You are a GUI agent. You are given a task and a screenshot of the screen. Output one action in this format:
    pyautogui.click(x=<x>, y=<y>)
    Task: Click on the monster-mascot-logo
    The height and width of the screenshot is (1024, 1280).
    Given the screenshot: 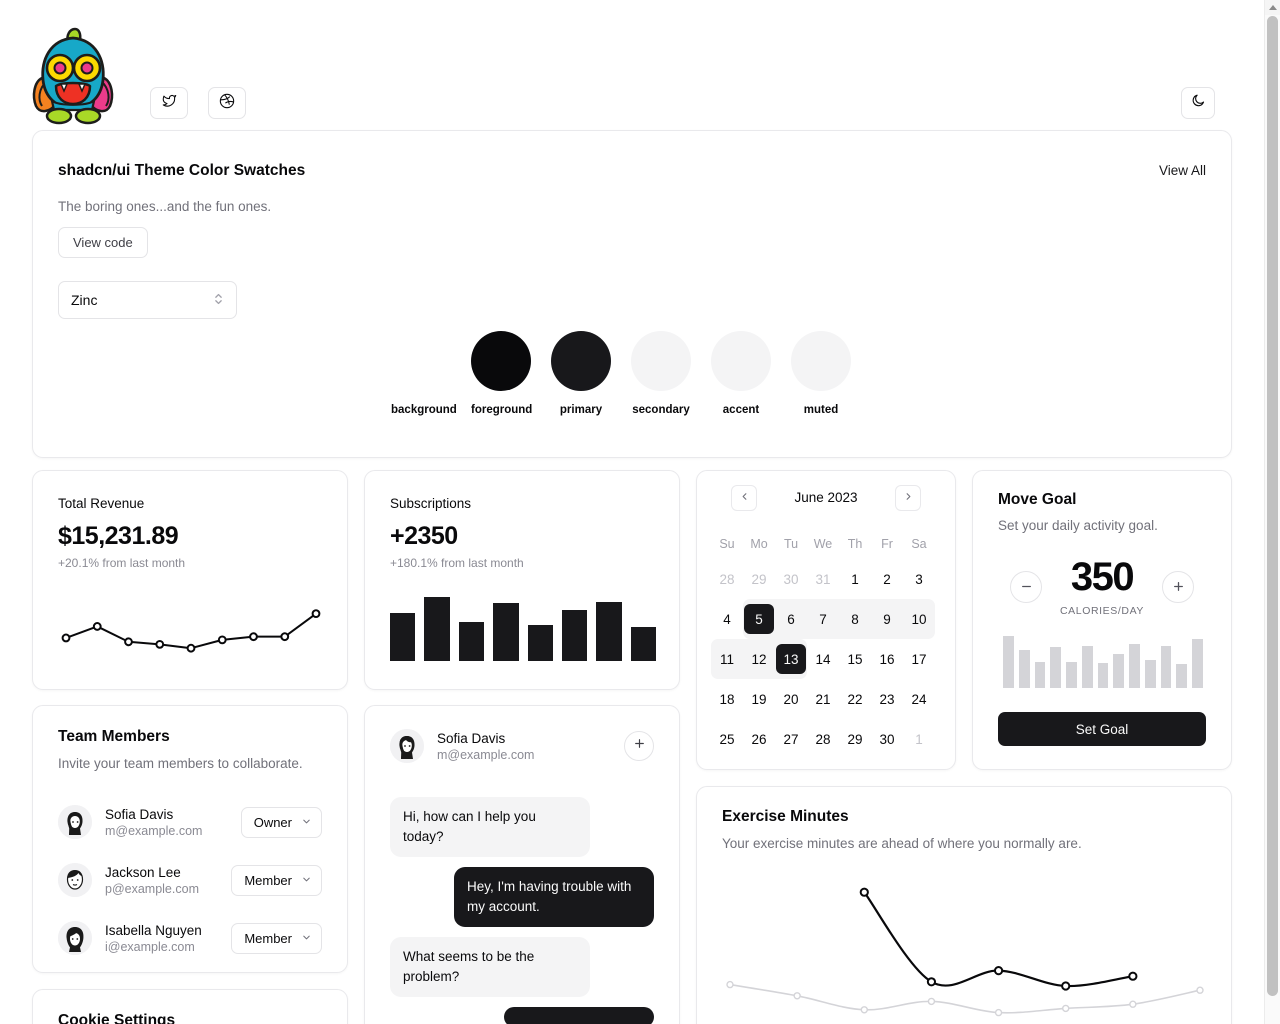 What is the action you would take?
    pyautogui.click(x=73, y=76)
    